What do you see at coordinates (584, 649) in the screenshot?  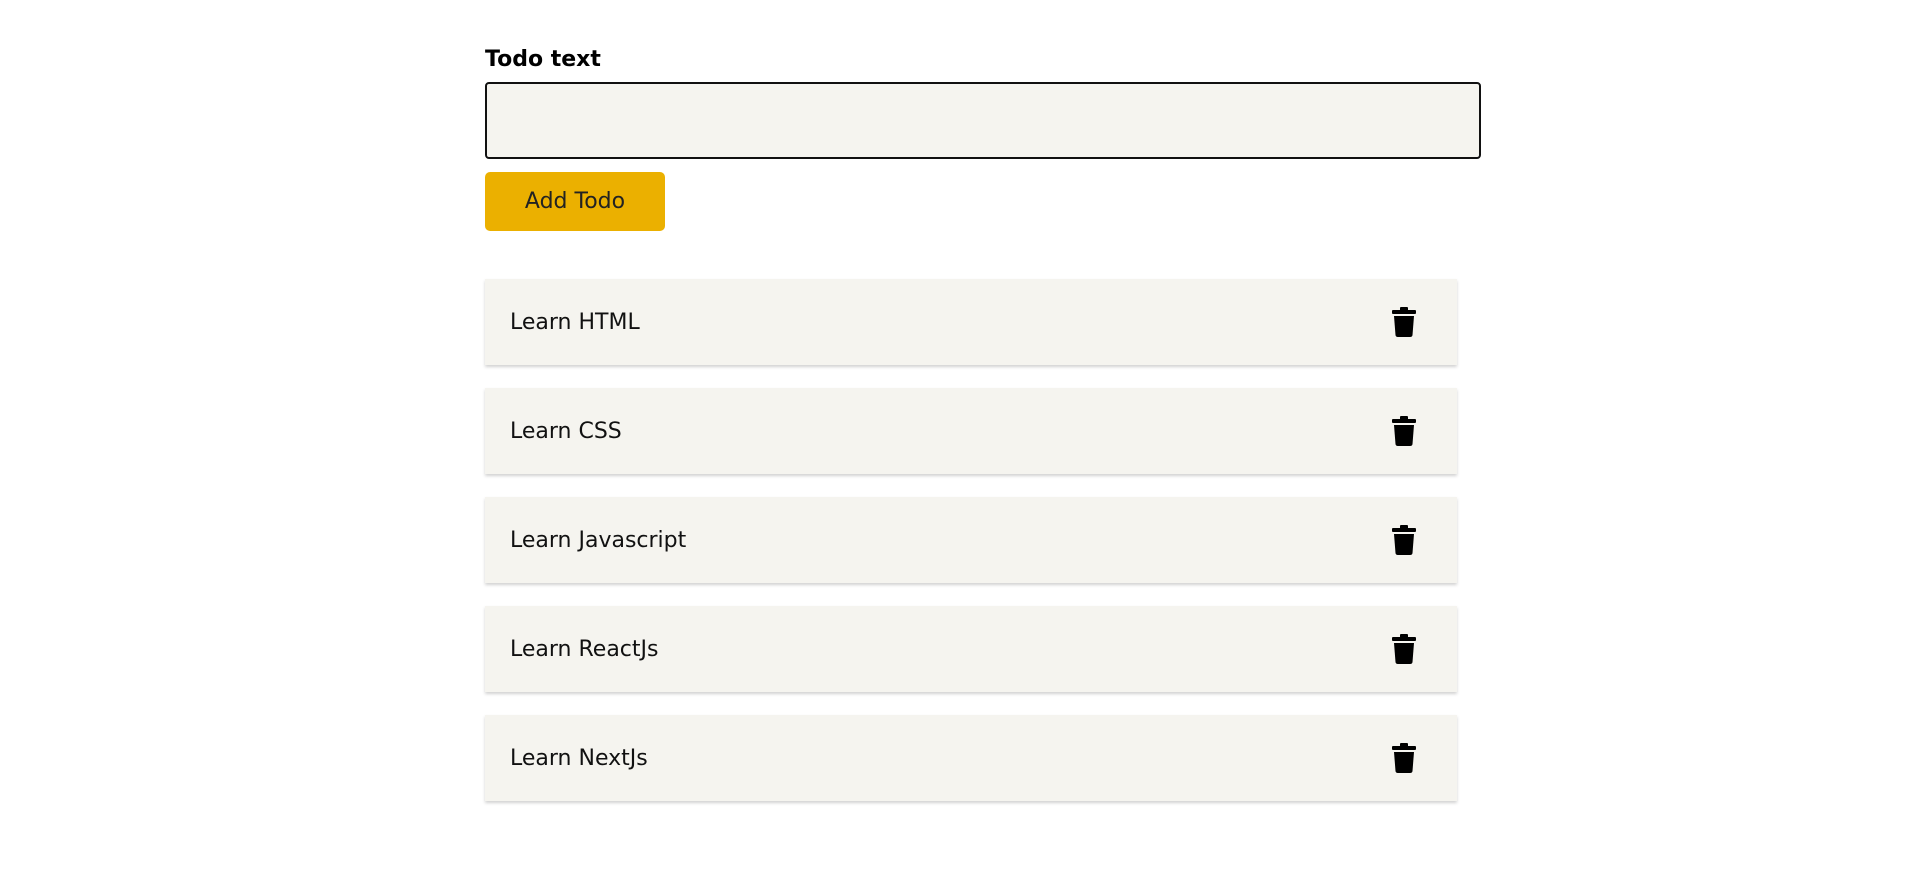 I see `todo-item-text: Learn ReactJs` at bounding box center [584, 649].